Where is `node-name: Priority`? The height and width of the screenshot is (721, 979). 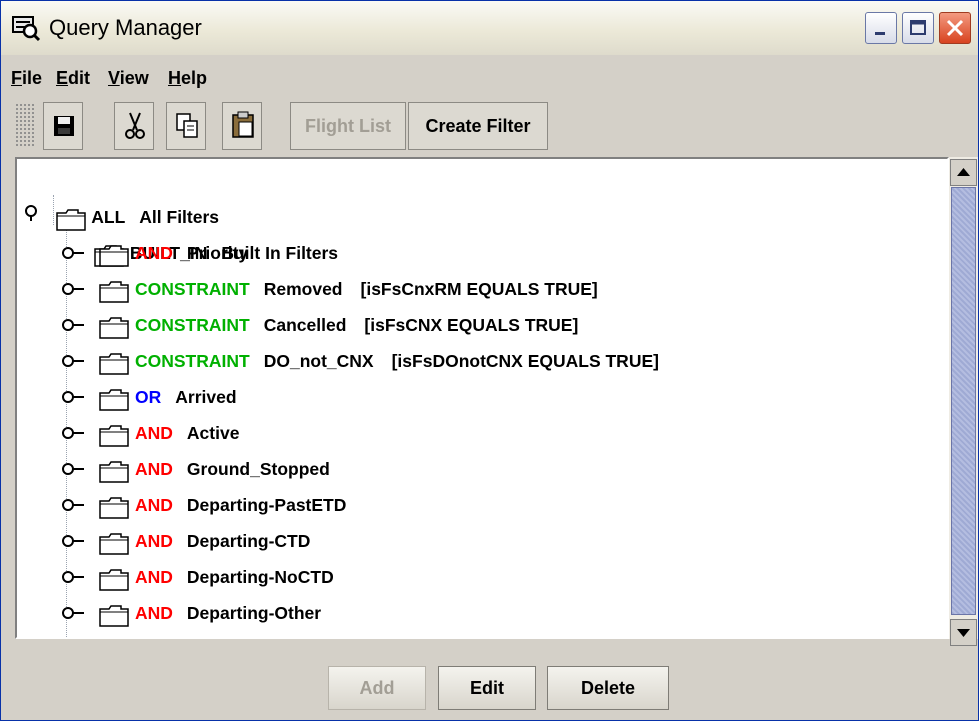 node-name: Priority is located at coordinates (217, 253).